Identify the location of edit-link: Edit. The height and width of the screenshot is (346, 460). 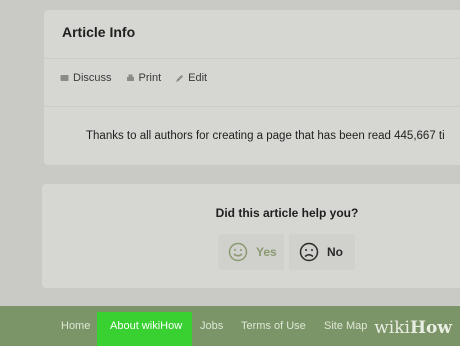
(191, 78).